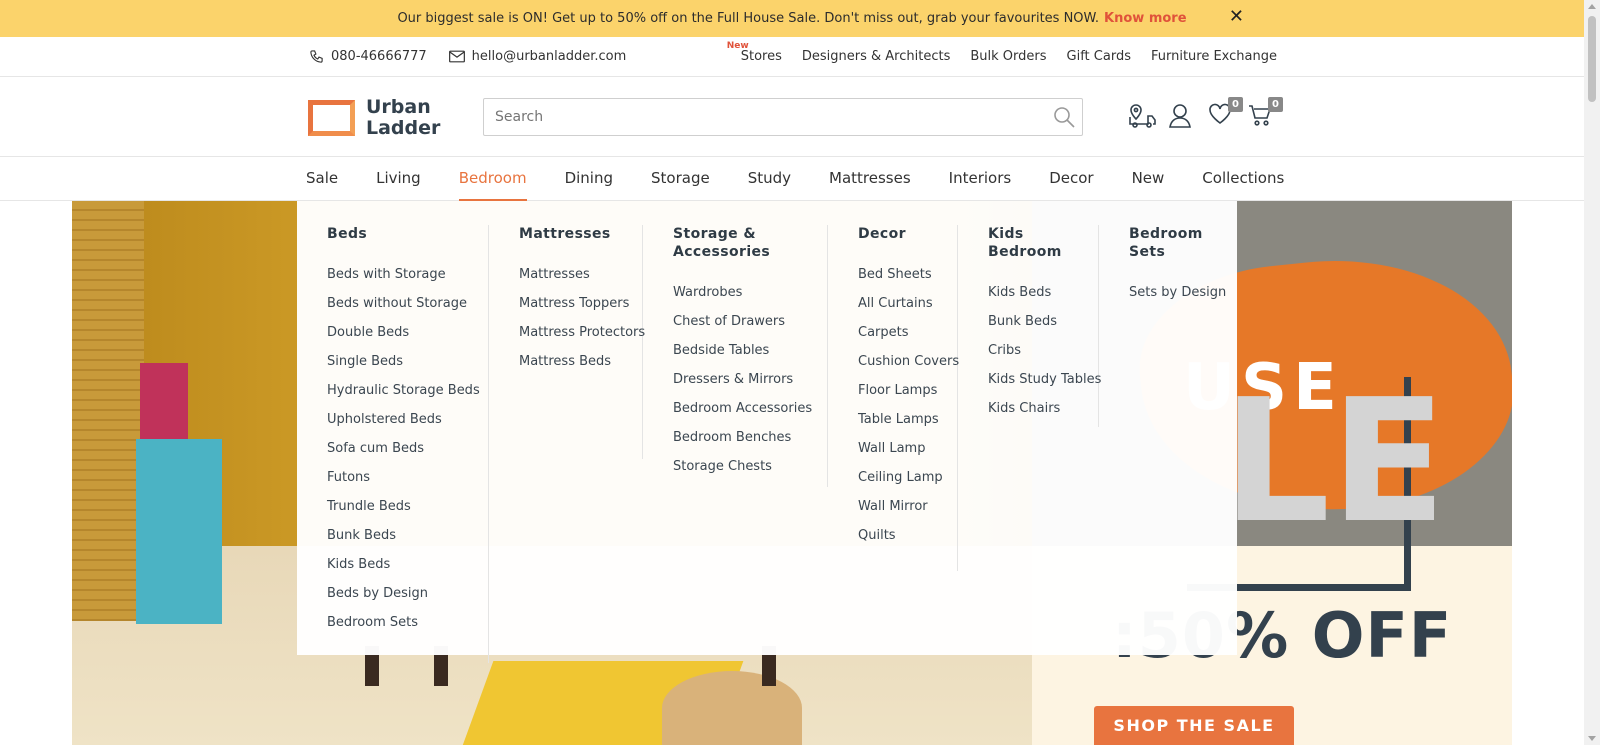  I want to click on menu-link: Bedroom Sets, so click(407, 622).